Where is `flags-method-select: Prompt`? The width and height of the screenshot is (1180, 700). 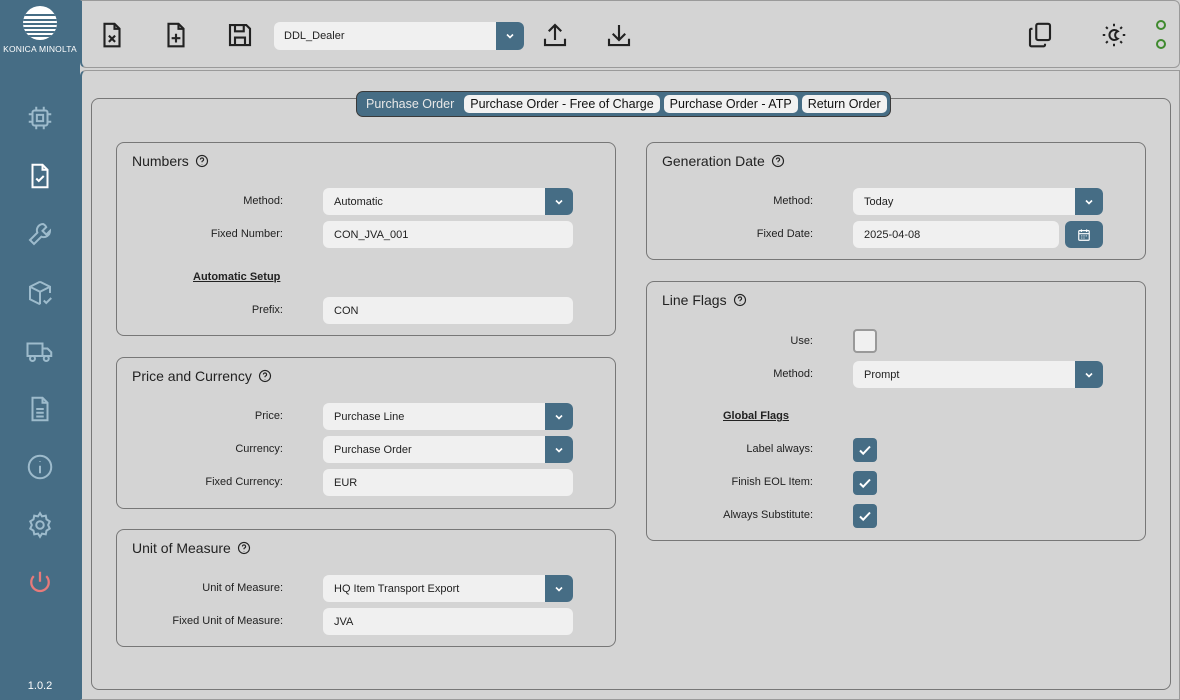
flags-method-select: Prompt is located at coordinates (978, 374).